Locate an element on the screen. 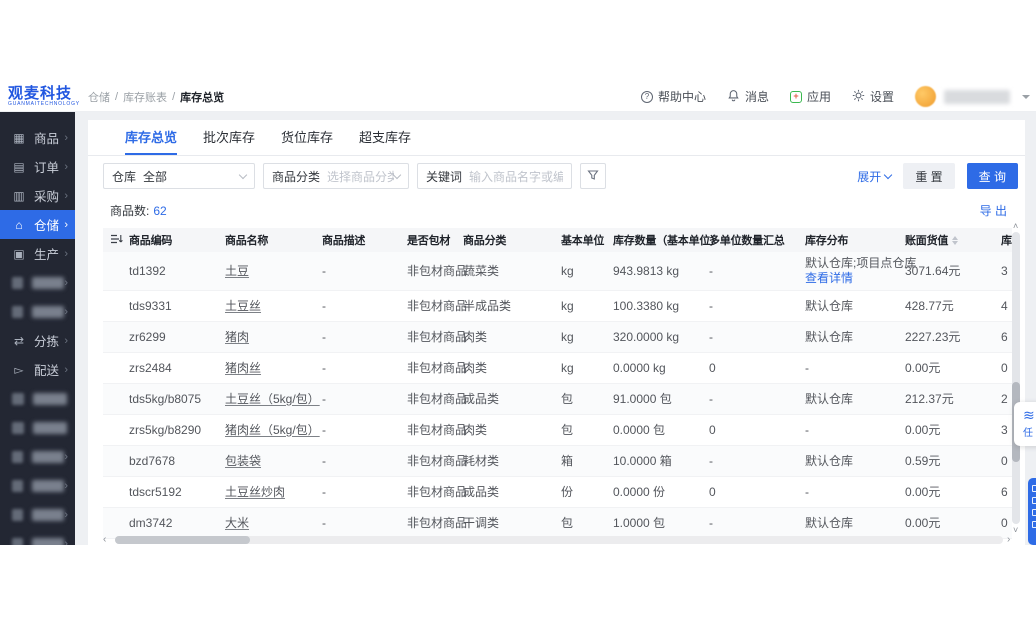 The height and width of the screenshot is (625, 1036). cell-name: 猪肉丝（5kg/包） is located at coordinates (273, 430).